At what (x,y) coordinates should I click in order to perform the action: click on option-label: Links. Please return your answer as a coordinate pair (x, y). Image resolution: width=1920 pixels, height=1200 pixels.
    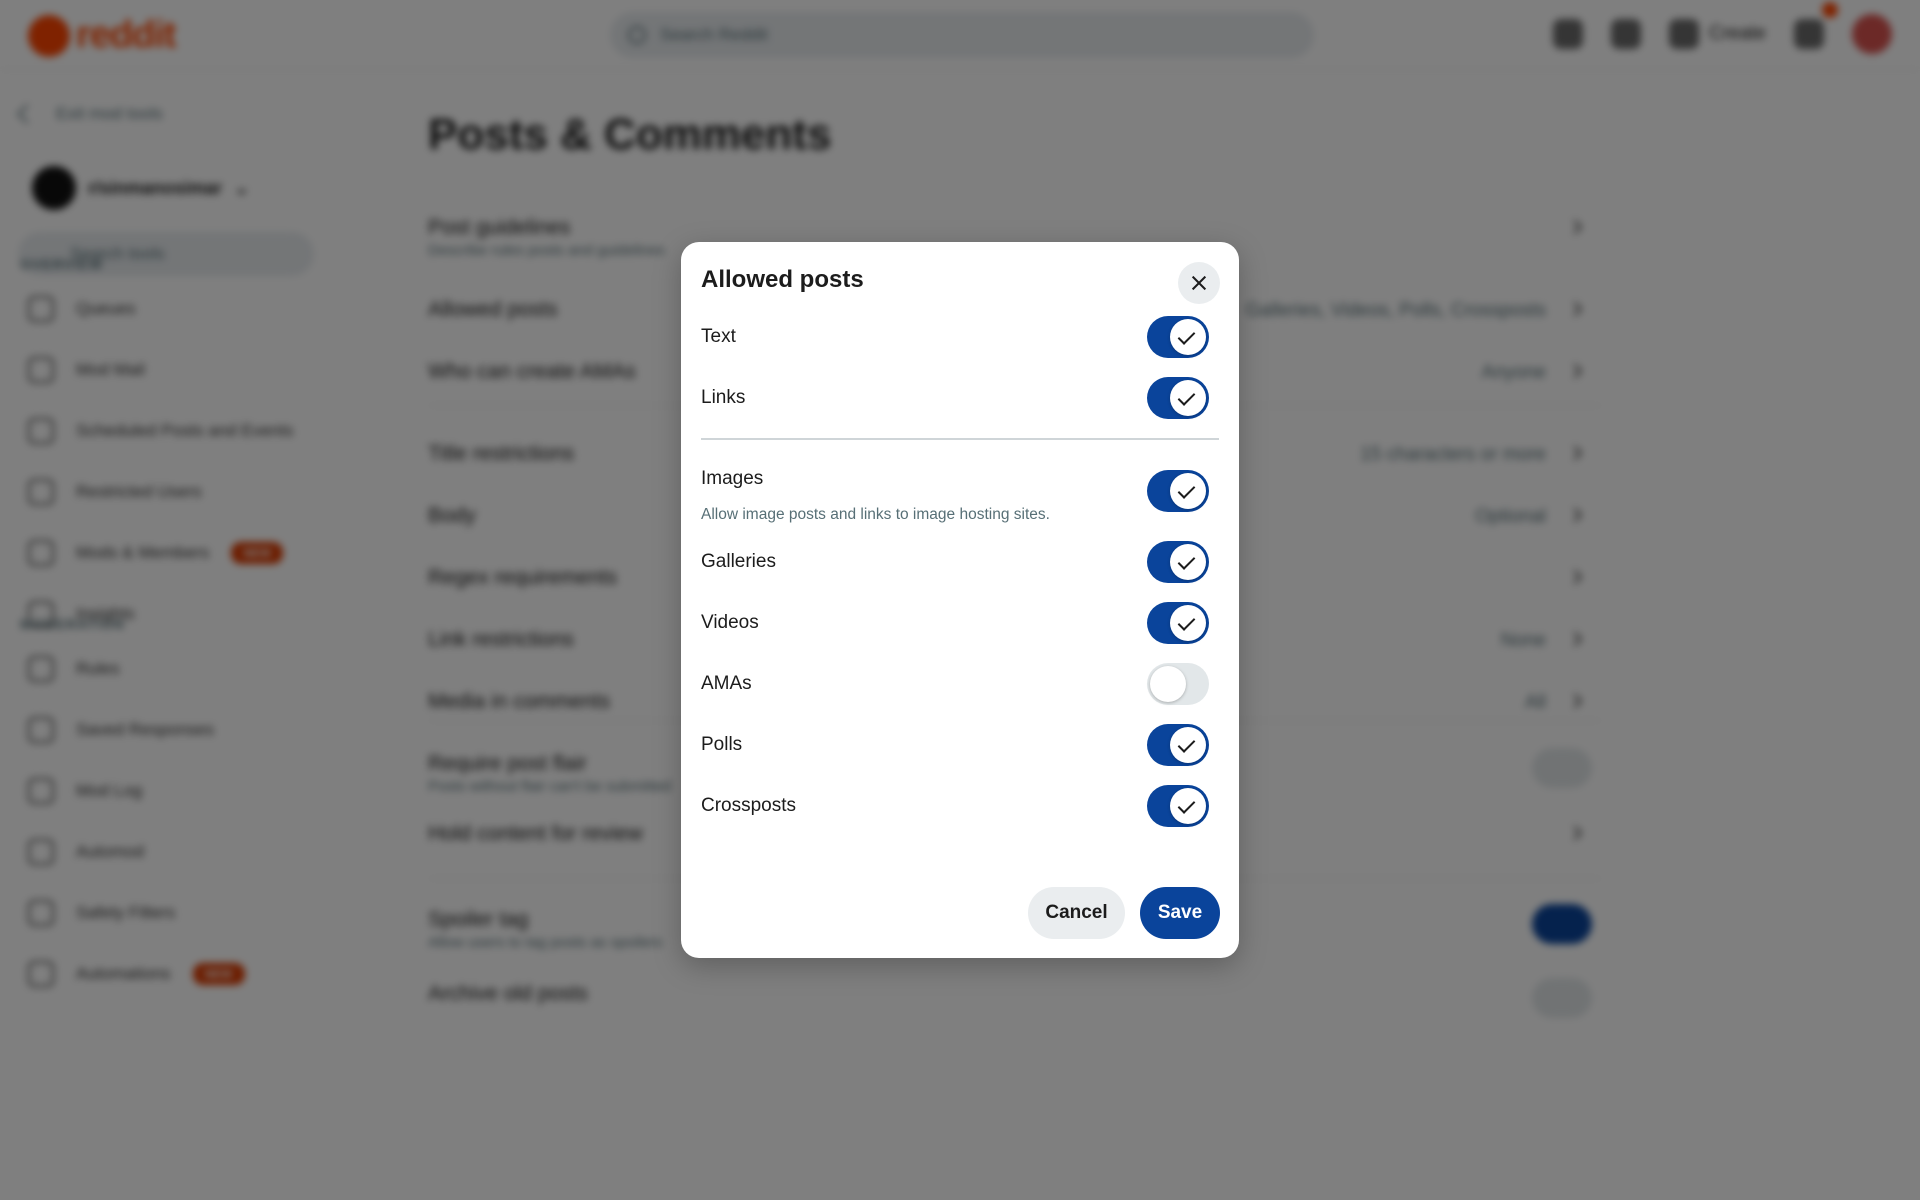
    Looking at the image, I should click on (723, 397).